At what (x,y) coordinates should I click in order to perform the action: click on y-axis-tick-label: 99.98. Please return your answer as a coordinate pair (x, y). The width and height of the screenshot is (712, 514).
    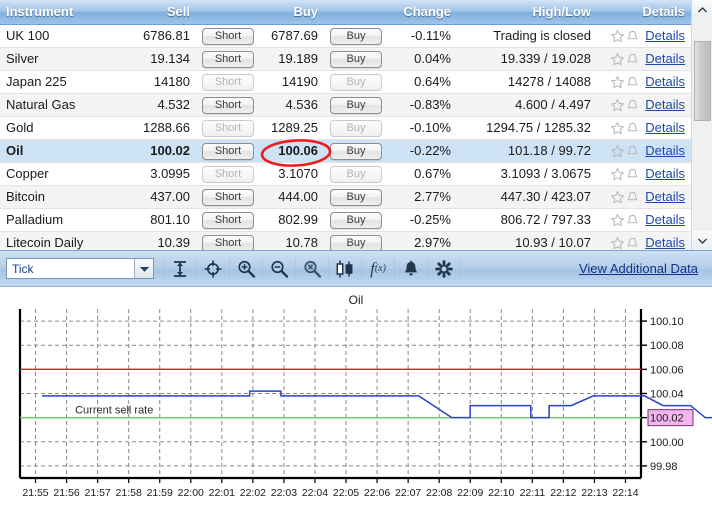
    Looking at the image, I should click on (664, 467).